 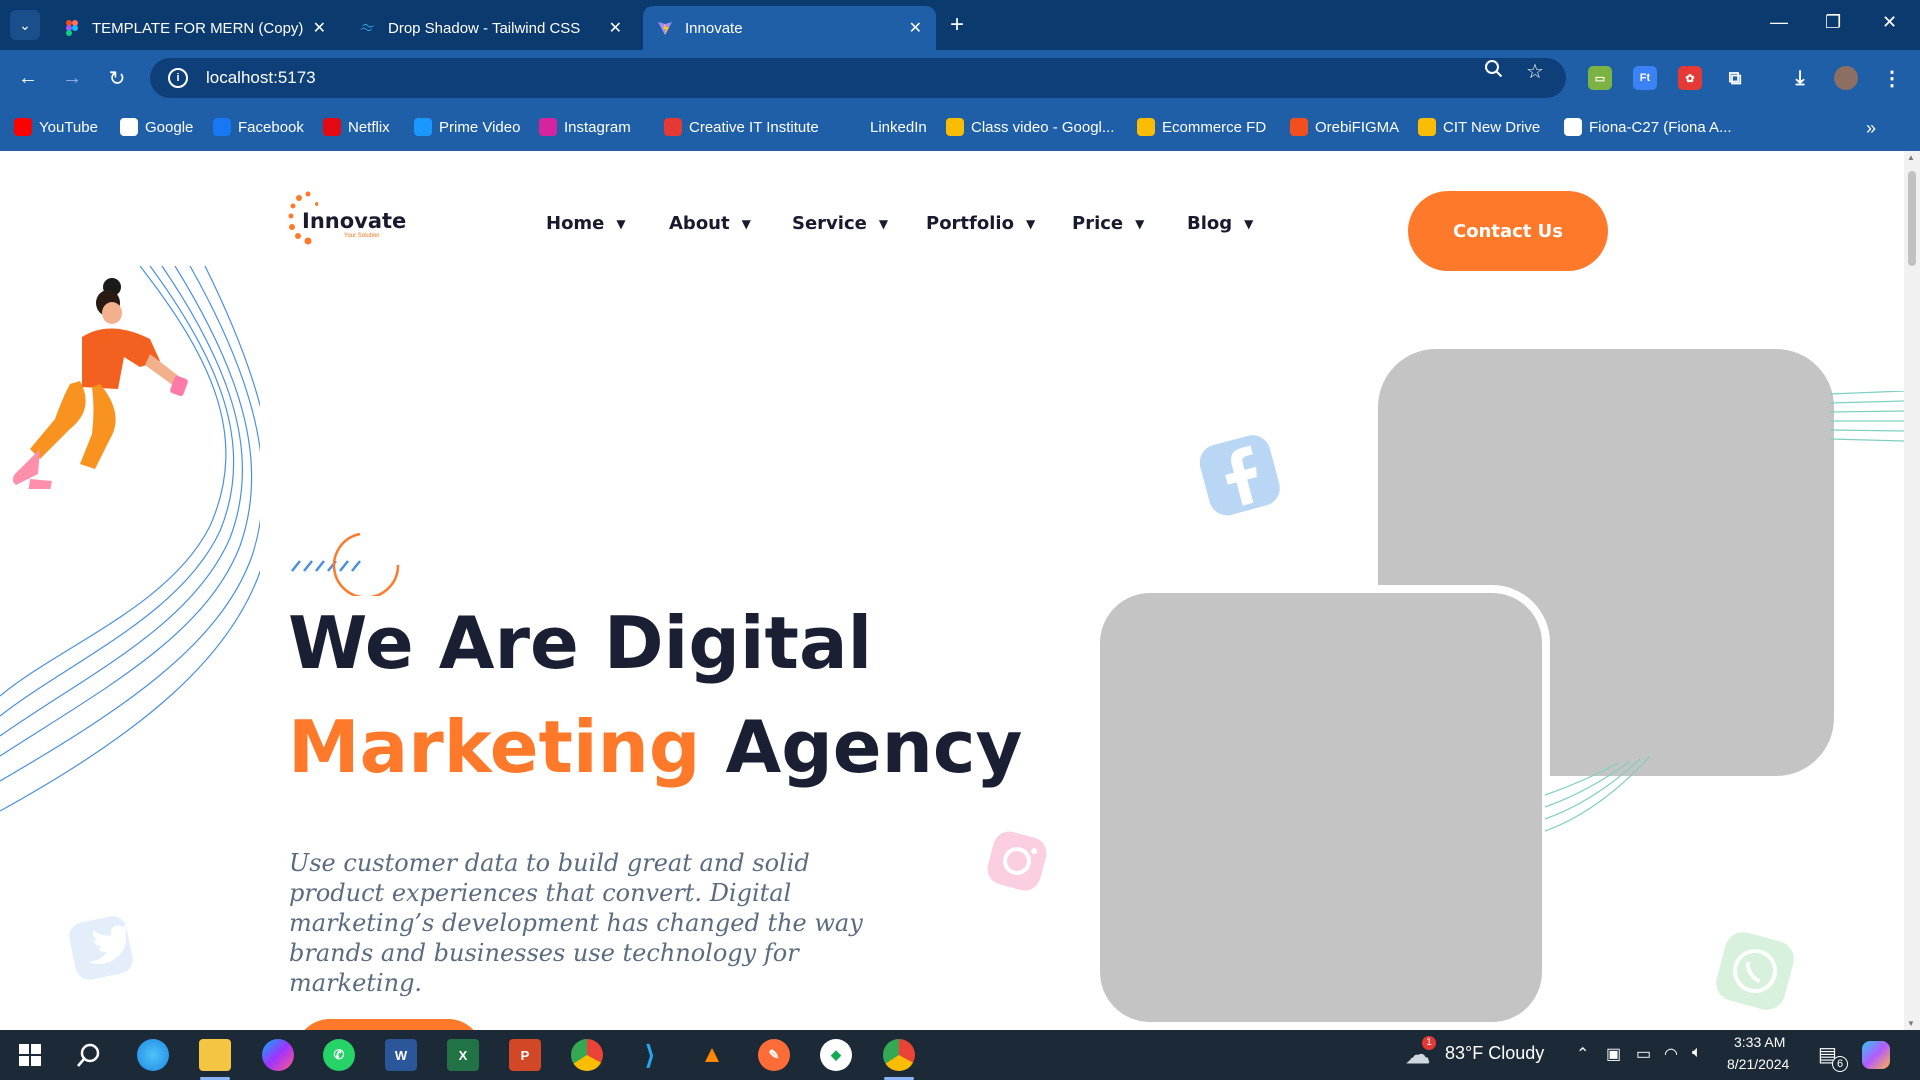 I want to click on clock-time: 3:33 AM, so click(x=1759, y=1042).